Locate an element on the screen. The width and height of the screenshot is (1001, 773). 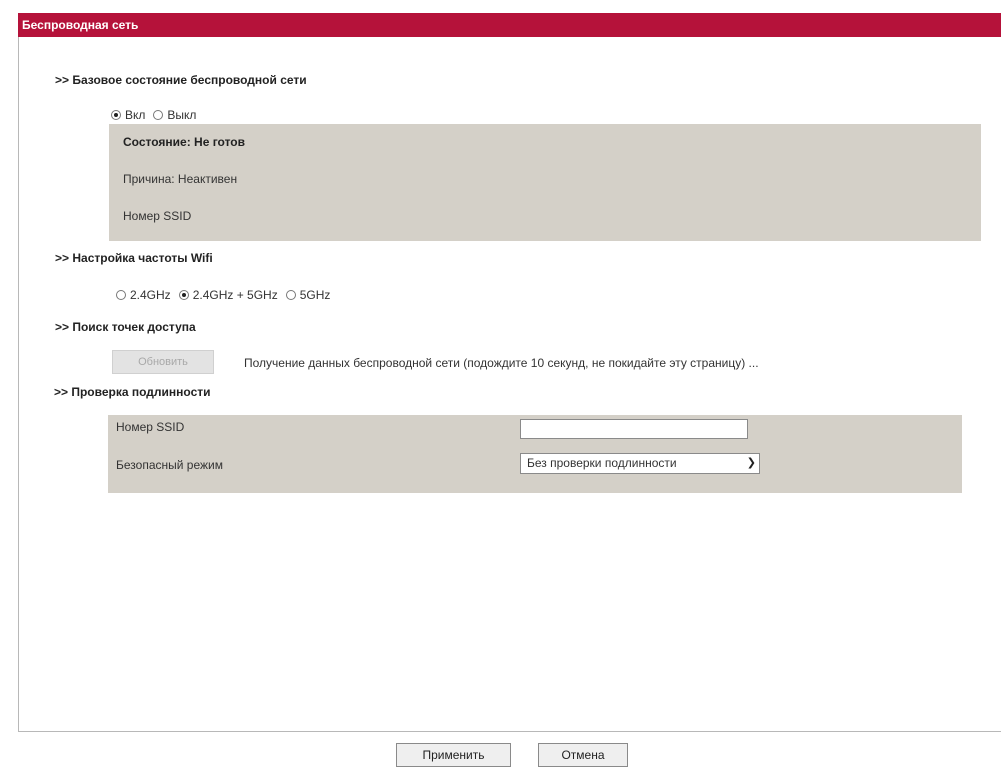
reason-text: Причина: Неактивен is located at coordinates (180, 179).